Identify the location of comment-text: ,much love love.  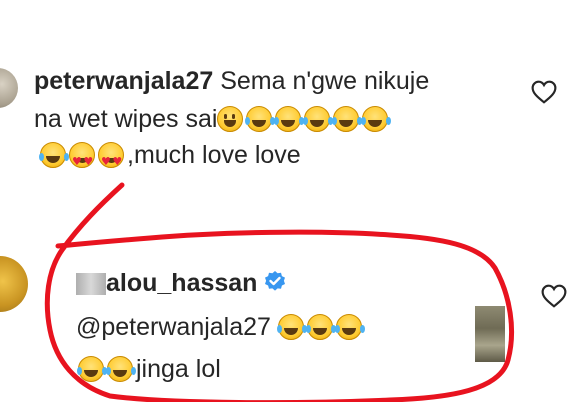
(214, 155).